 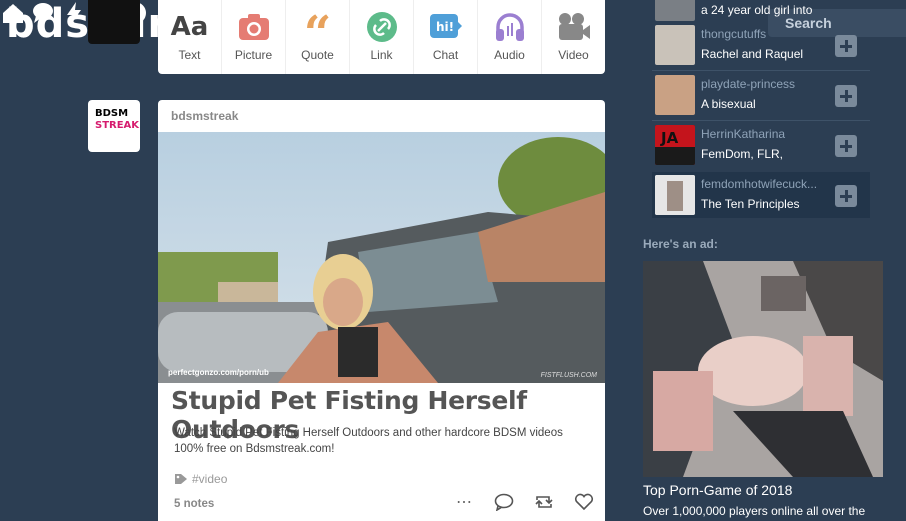 I want to click on post-type-label: Chat, so click(x=445, y=55).